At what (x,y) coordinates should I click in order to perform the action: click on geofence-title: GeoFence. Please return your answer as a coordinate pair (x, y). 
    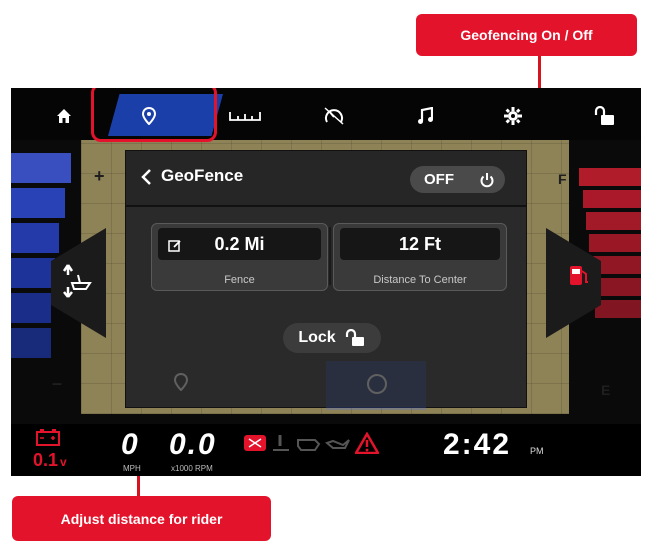
    Looking at the image, I should click on (202, 175).